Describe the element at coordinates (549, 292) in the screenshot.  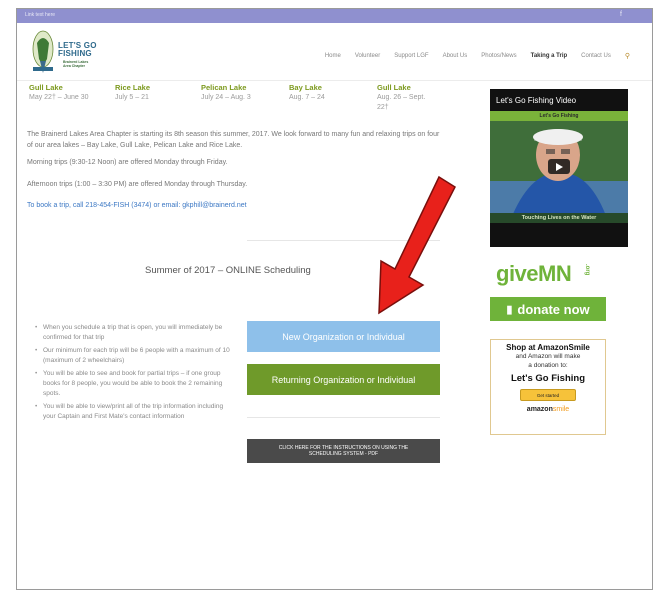
I see `givemn-widget: giveMN .org ▮ donate now` at that location.